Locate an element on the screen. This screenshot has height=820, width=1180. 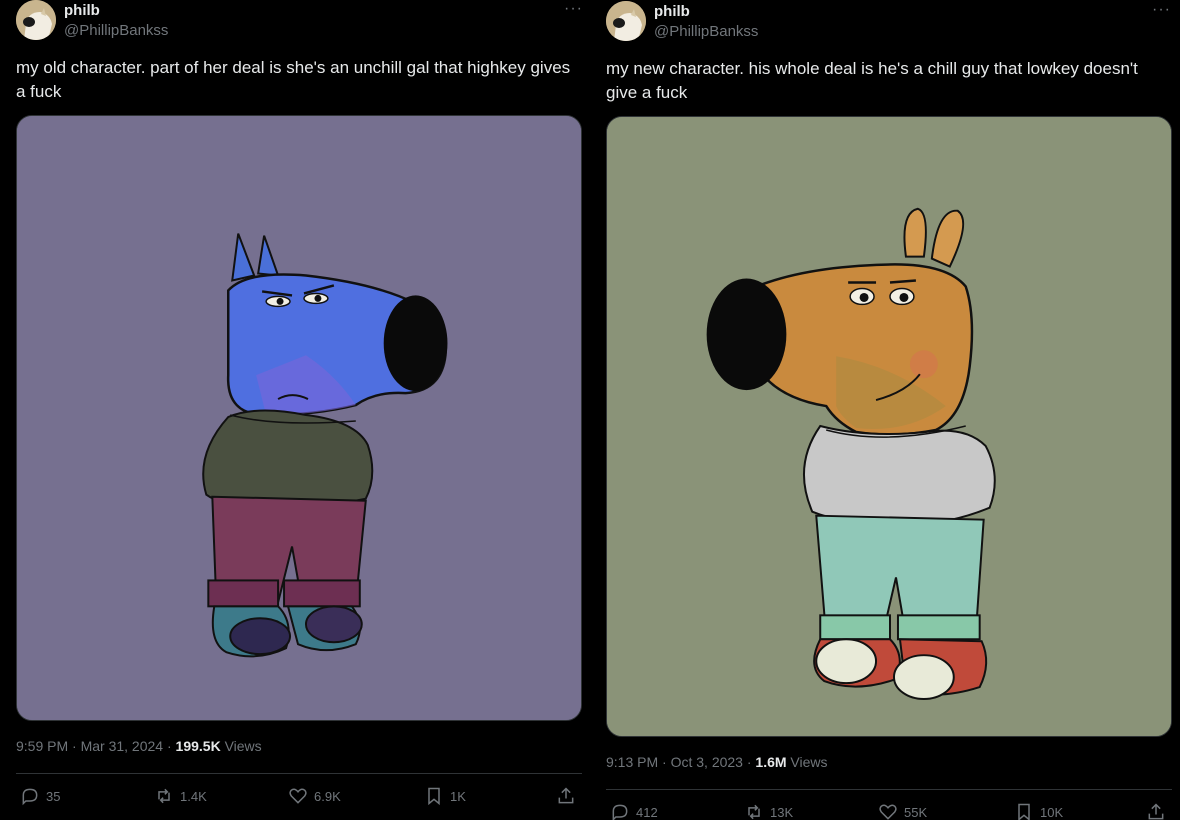
tweet-meta: 9:59 PM · Mar 31, 2024 · 199.5K Views is located at coordinates (139, 746).